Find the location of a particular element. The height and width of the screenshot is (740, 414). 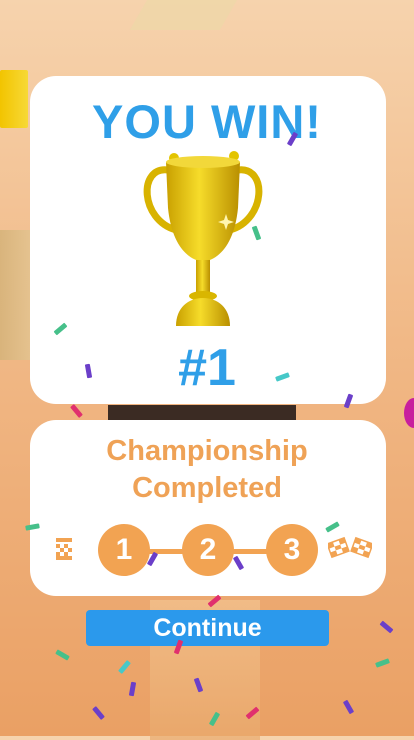

checkered-flags-icon is located at coordinates (350, 547).